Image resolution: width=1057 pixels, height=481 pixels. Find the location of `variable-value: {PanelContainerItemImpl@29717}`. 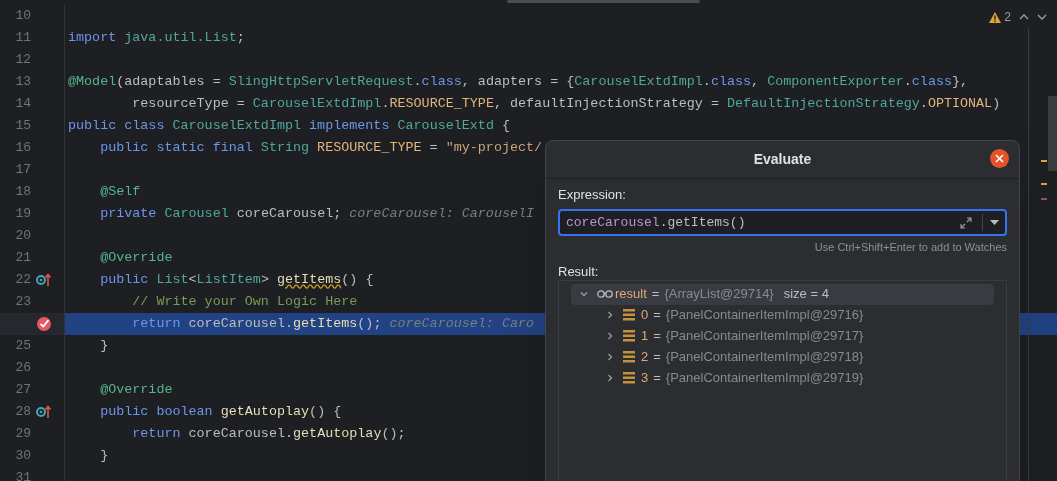

variable-value: {PanelContainerItemImpl@29717} is located at coordinates (764, 336).